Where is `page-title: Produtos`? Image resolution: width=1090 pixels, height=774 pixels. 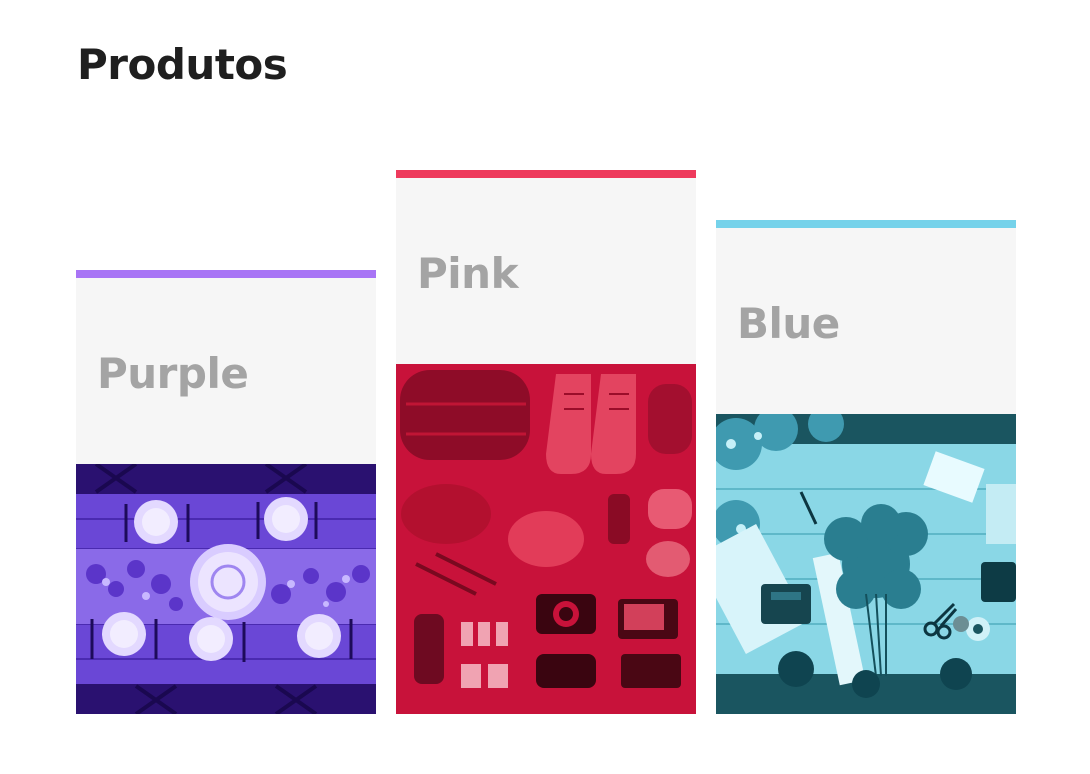
page-title: Produtos is located at coordinates (182, 64).